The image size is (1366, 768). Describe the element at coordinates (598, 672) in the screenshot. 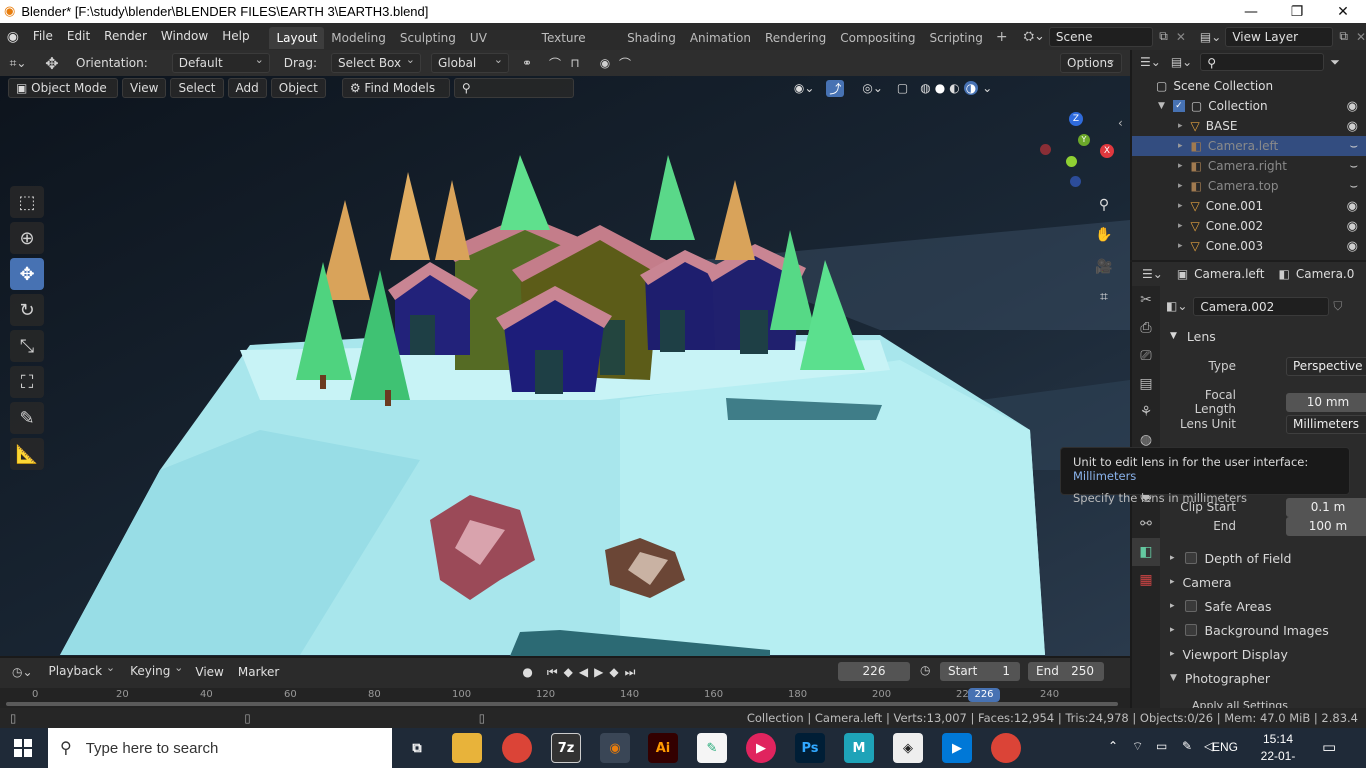

I see `play-icon: ▶` at that location.